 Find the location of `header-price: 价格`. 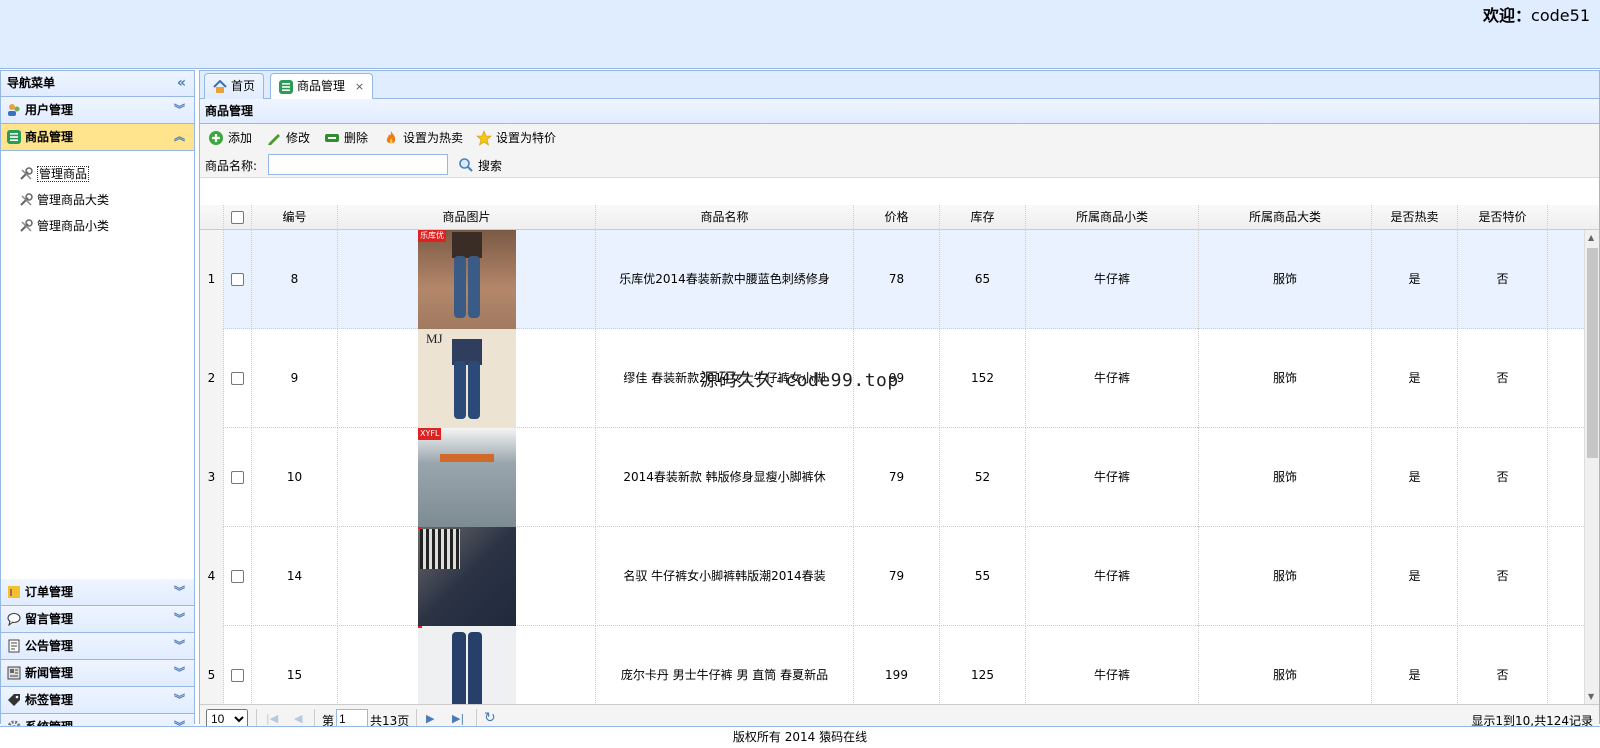

header-price: 价格 is located at coordinates (897, 217).